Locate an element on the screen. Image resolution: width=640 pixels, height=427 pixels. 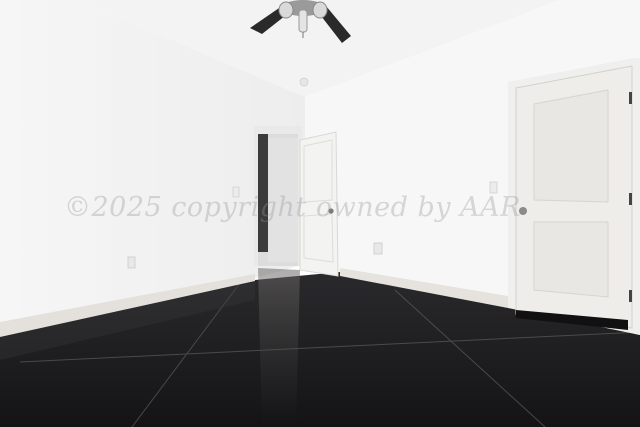
door-reflection is located at coordinates (279, 347).